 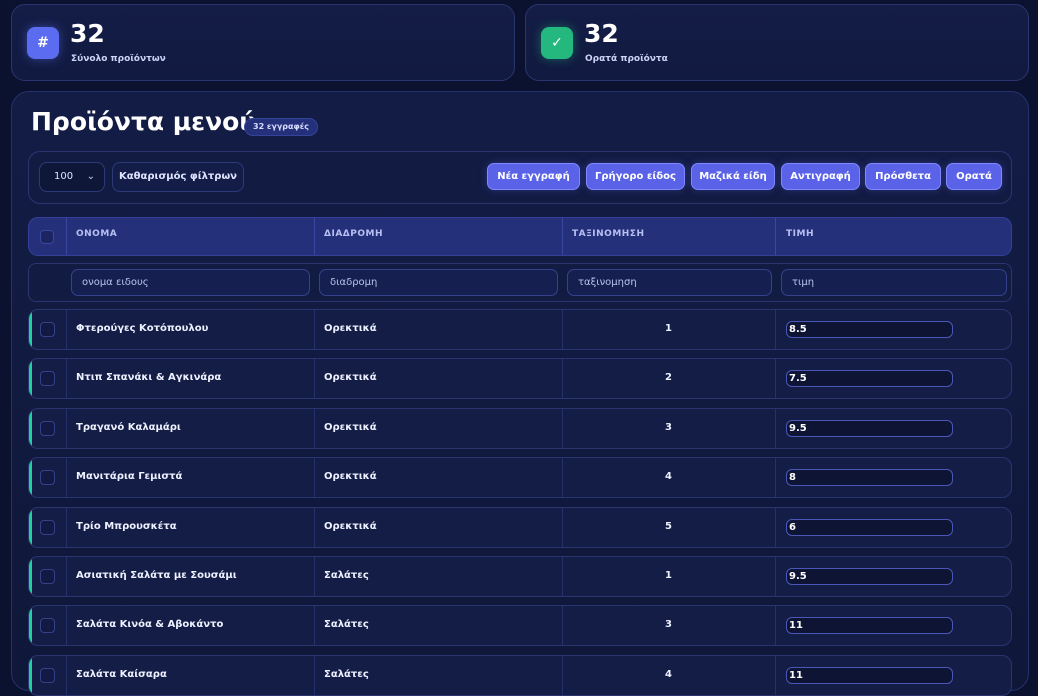 I want to click on column-header-sort: ΤΑΞΙΝΟΜΗΣΗ, so click(x=608, y=236).